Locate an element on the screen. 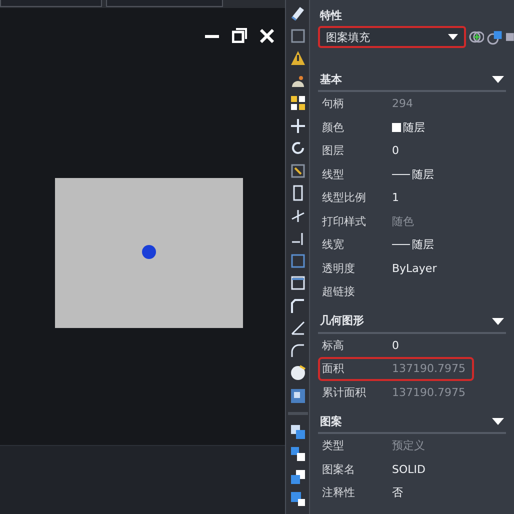 This screenshot has width=514, height=514. property-label: 线宽 is located at coordinates (333, 244).